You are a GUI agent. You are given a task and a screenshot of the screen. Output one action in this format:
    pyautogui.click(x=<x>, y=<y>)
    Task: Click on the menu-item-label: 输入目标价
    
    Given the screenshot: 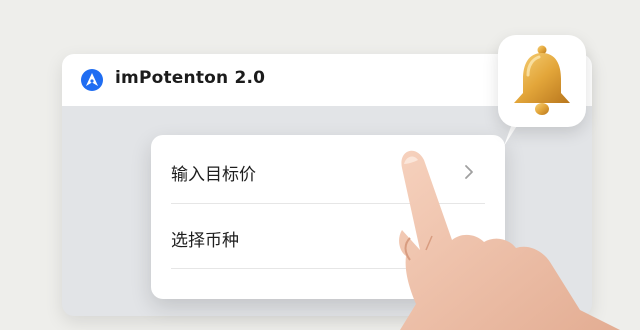 What is the action you would take?
    pyautogui.click(x=213, y=175)
    